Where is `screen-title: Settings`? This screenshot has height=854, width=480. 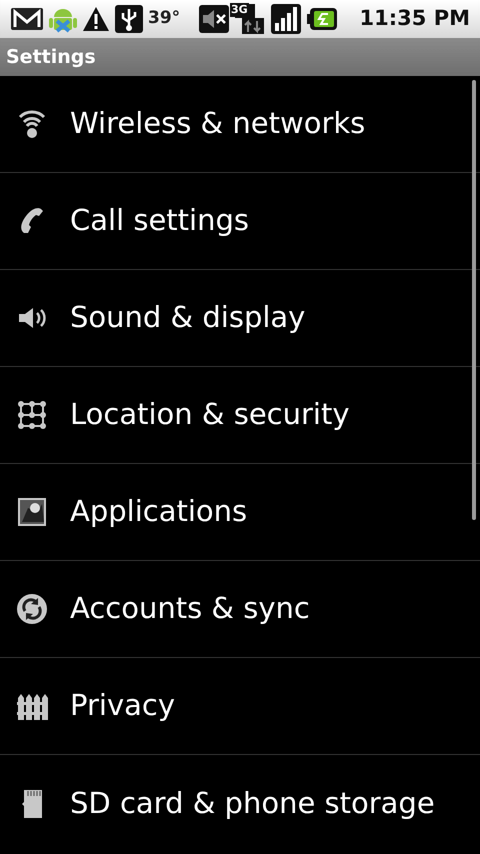
screen-title: Settings is located at coordinates (51, 57).